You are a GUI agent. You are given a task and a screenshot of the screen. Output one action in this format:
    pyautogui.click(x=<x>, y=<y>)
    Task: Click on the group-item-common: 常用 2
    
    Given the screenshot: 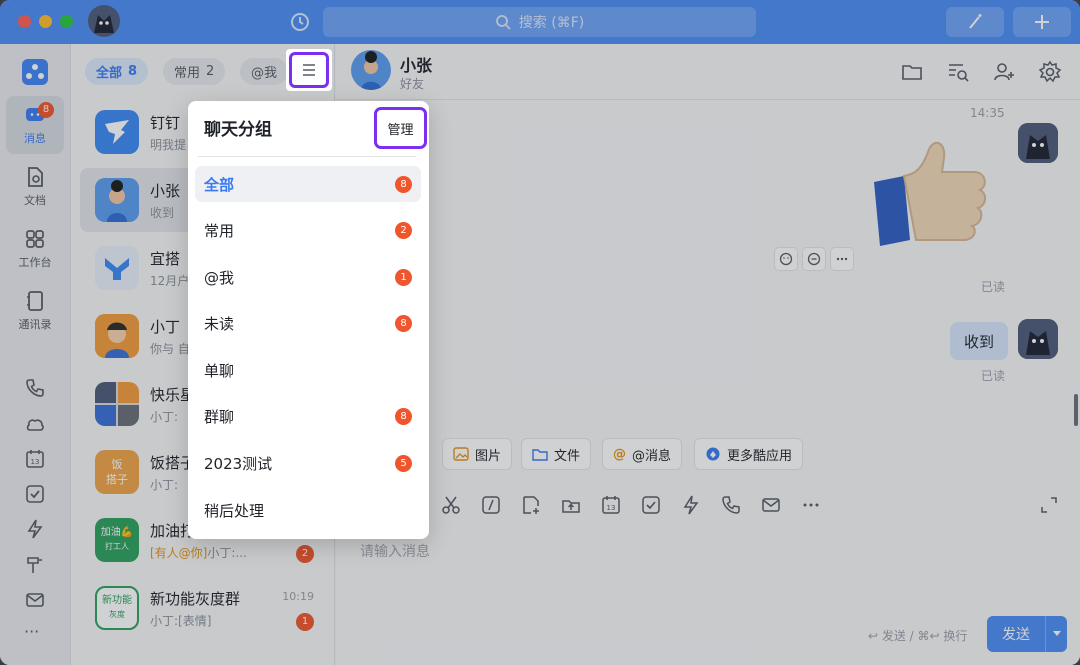 What is the action you would take?
    pyautogui.click(x=308, y=230)
    